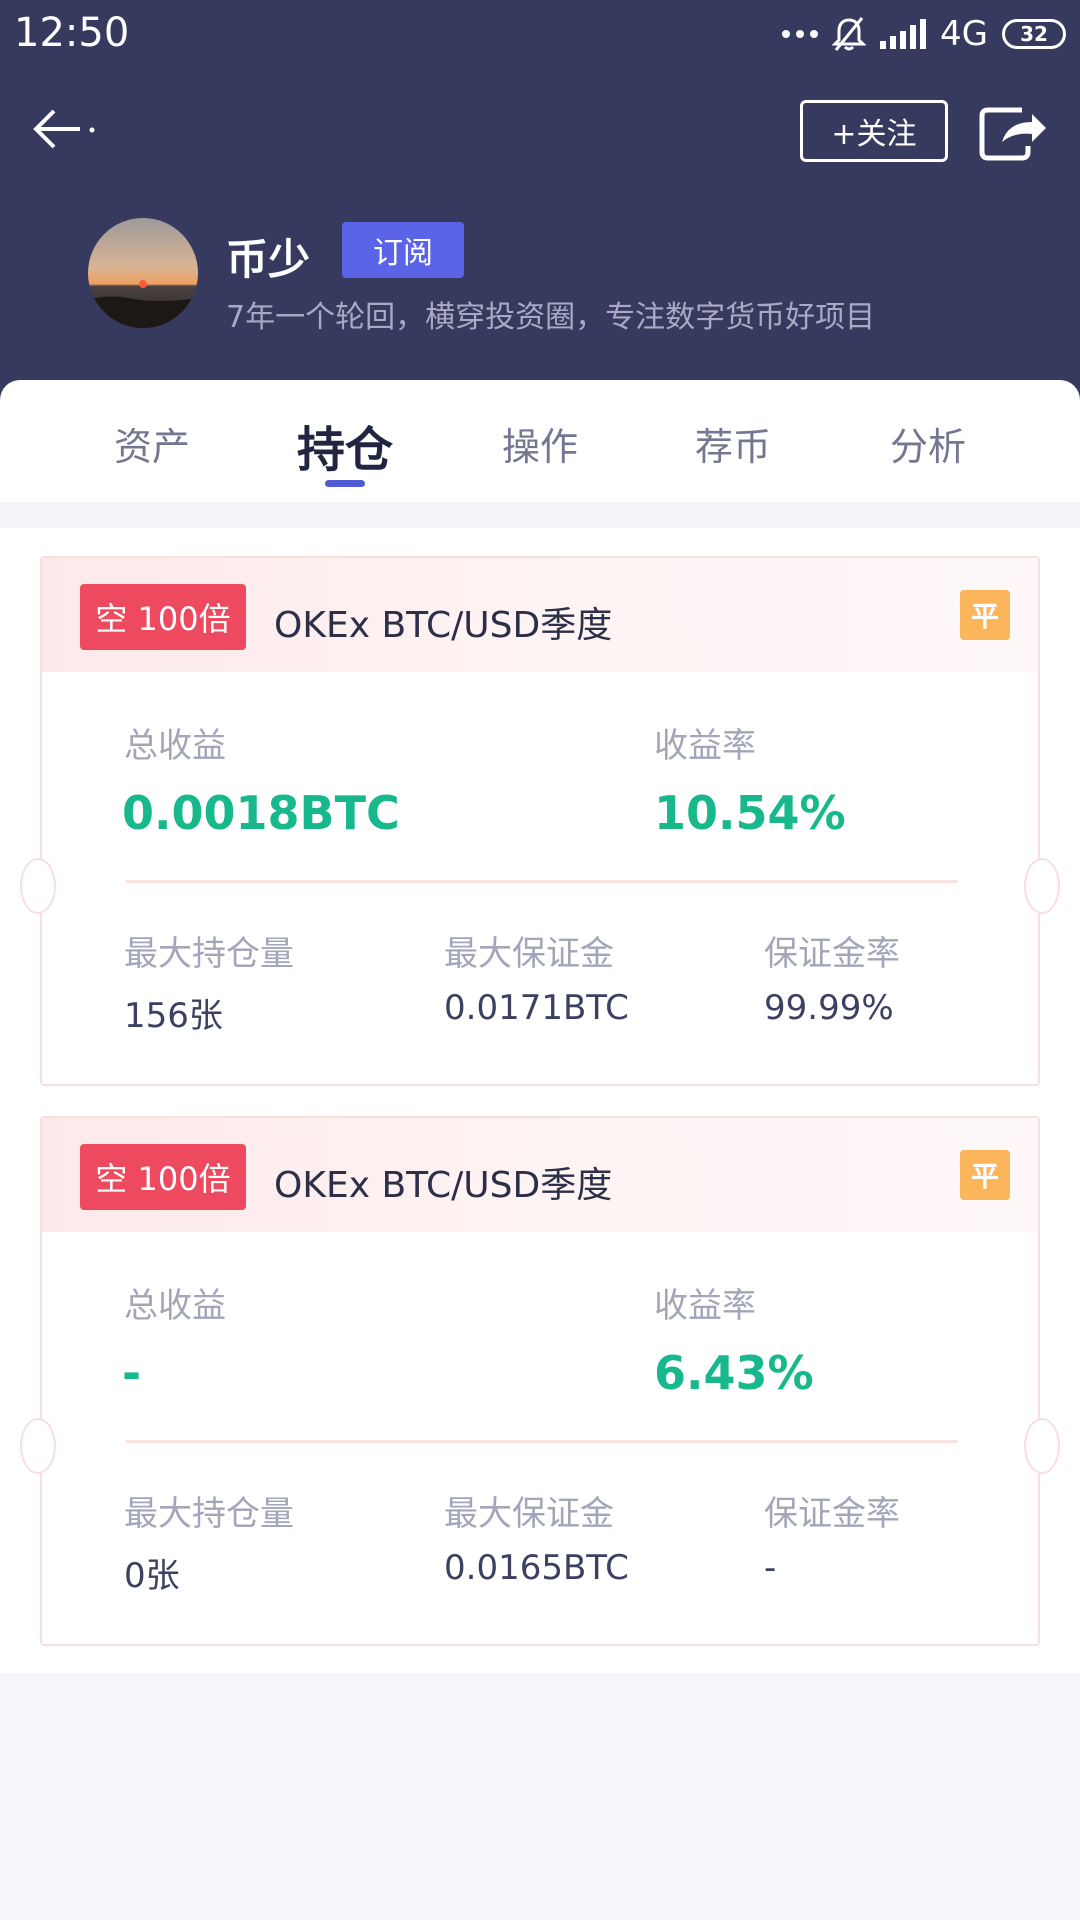 Image resolution: width=1080 pixels, height=1920 pixels. Describe the element at coordinates (403, 250) in the screenshot. I see `subscribe-button: 订阅` at that location.